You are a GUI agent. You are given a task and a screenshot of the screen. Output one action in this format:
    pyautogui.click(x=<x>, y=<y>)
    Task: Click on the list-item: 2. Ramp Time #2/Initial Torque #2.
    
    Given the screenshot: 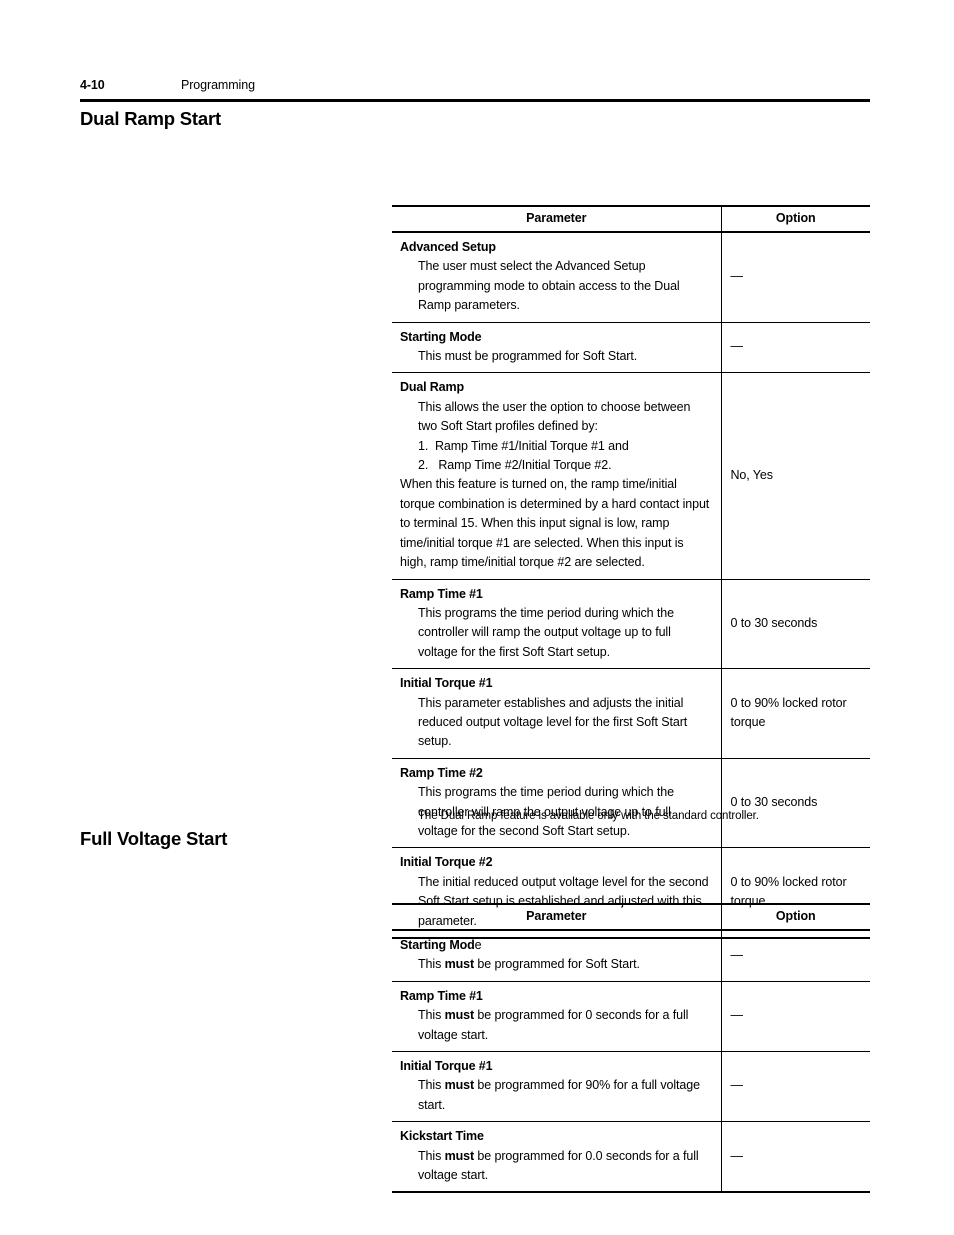 What is the action you would take?
    pyautogui.click(x=515, y=465)
    